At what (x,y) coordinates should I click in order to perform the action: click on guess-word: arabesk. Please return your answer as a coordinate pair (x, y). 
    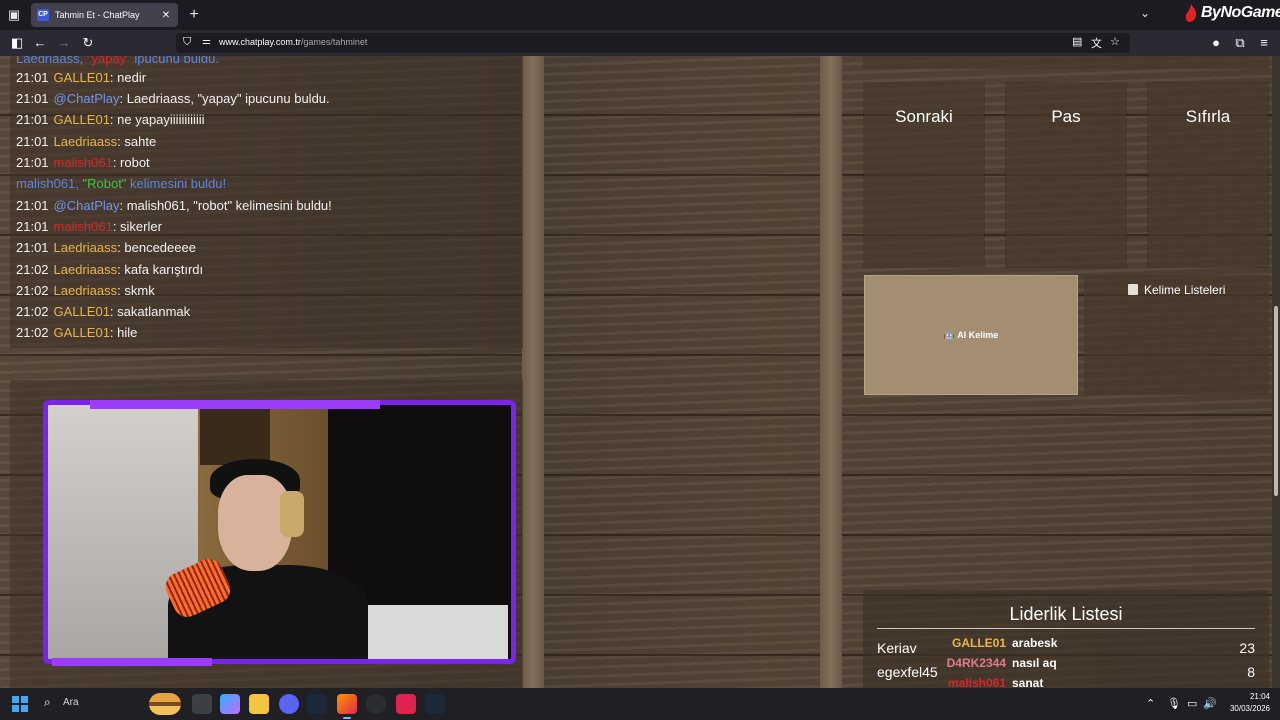
    Looking at the image, I should click on (1035, 643).